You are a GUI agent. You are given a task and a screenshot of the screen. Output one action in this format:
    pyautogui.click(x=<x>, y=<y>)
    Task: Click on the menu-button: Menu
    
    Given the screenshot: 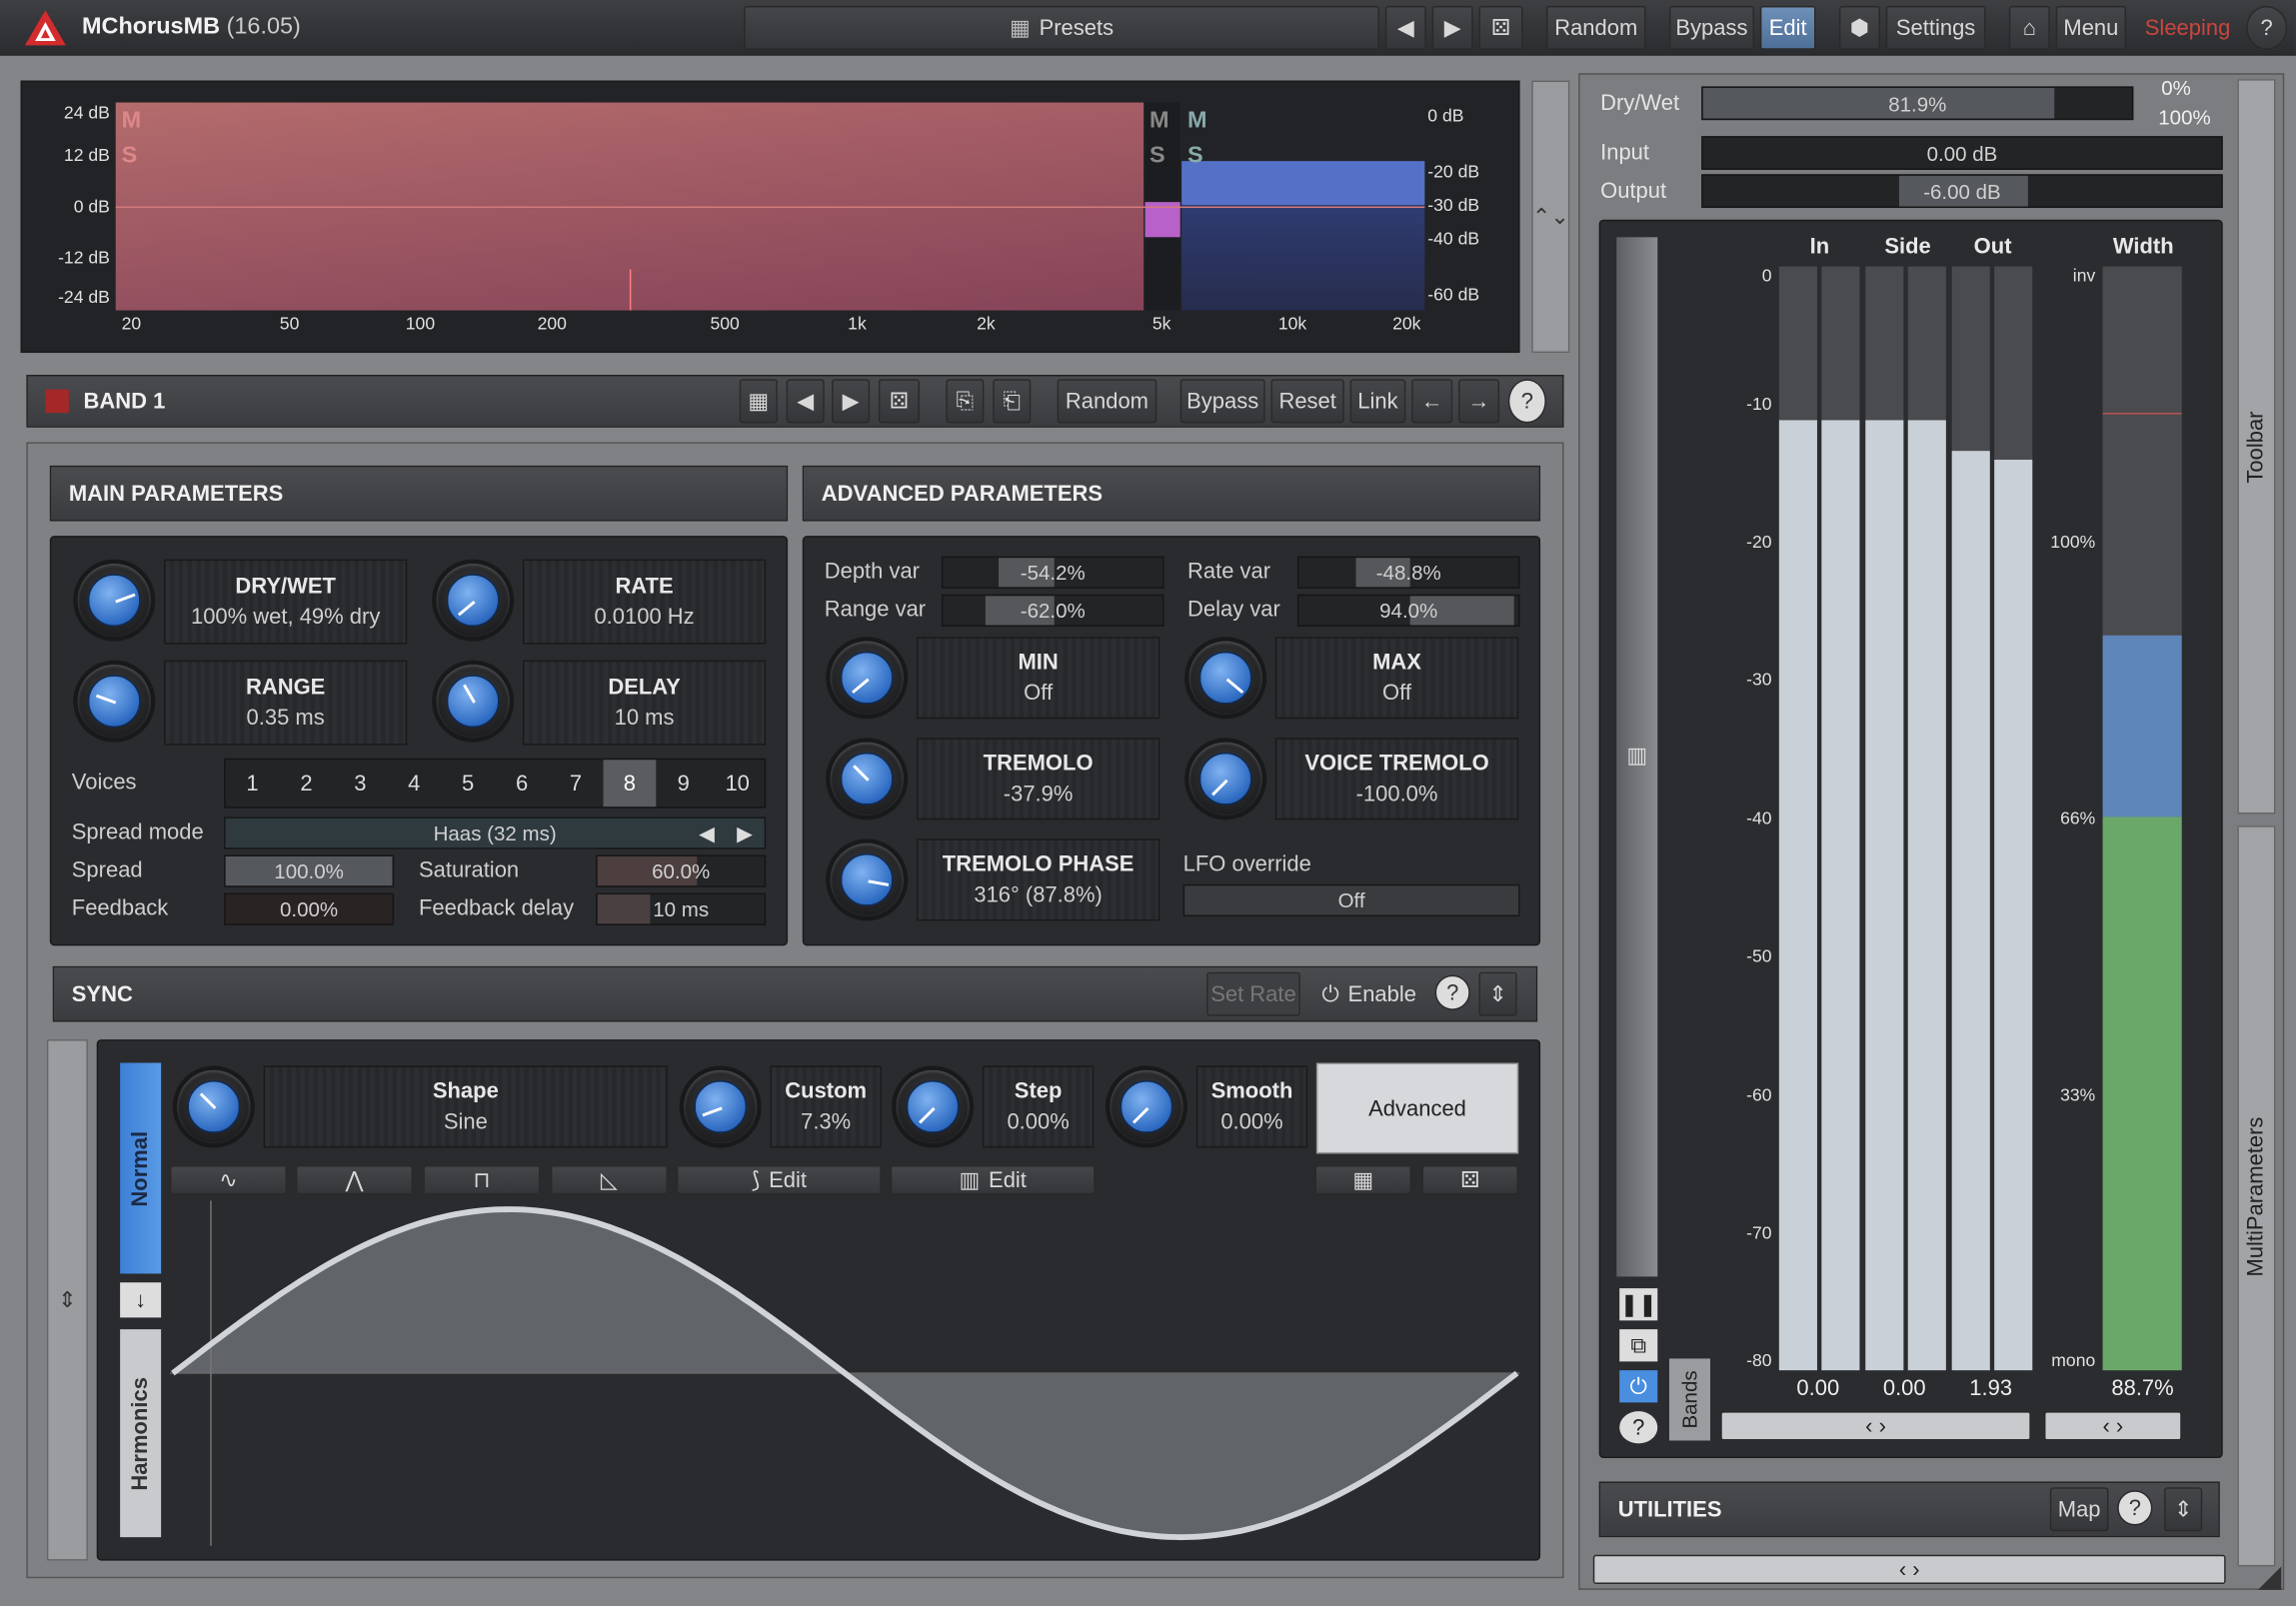 What is the action you would take?
    pyautogui.click(x=2091, y=27)
    